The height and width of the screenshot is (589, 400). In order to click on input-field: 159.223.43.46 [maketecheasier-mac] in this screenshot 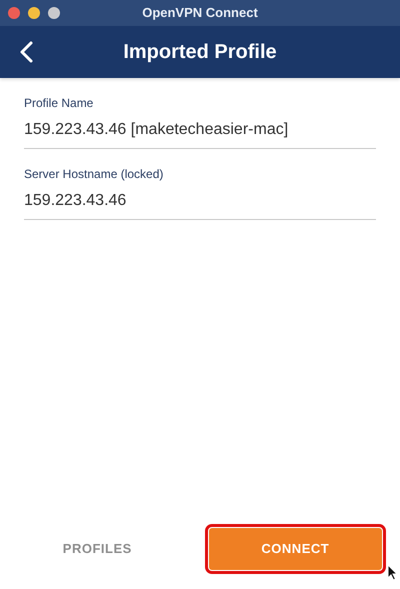, I will do `click(200, 132)`.